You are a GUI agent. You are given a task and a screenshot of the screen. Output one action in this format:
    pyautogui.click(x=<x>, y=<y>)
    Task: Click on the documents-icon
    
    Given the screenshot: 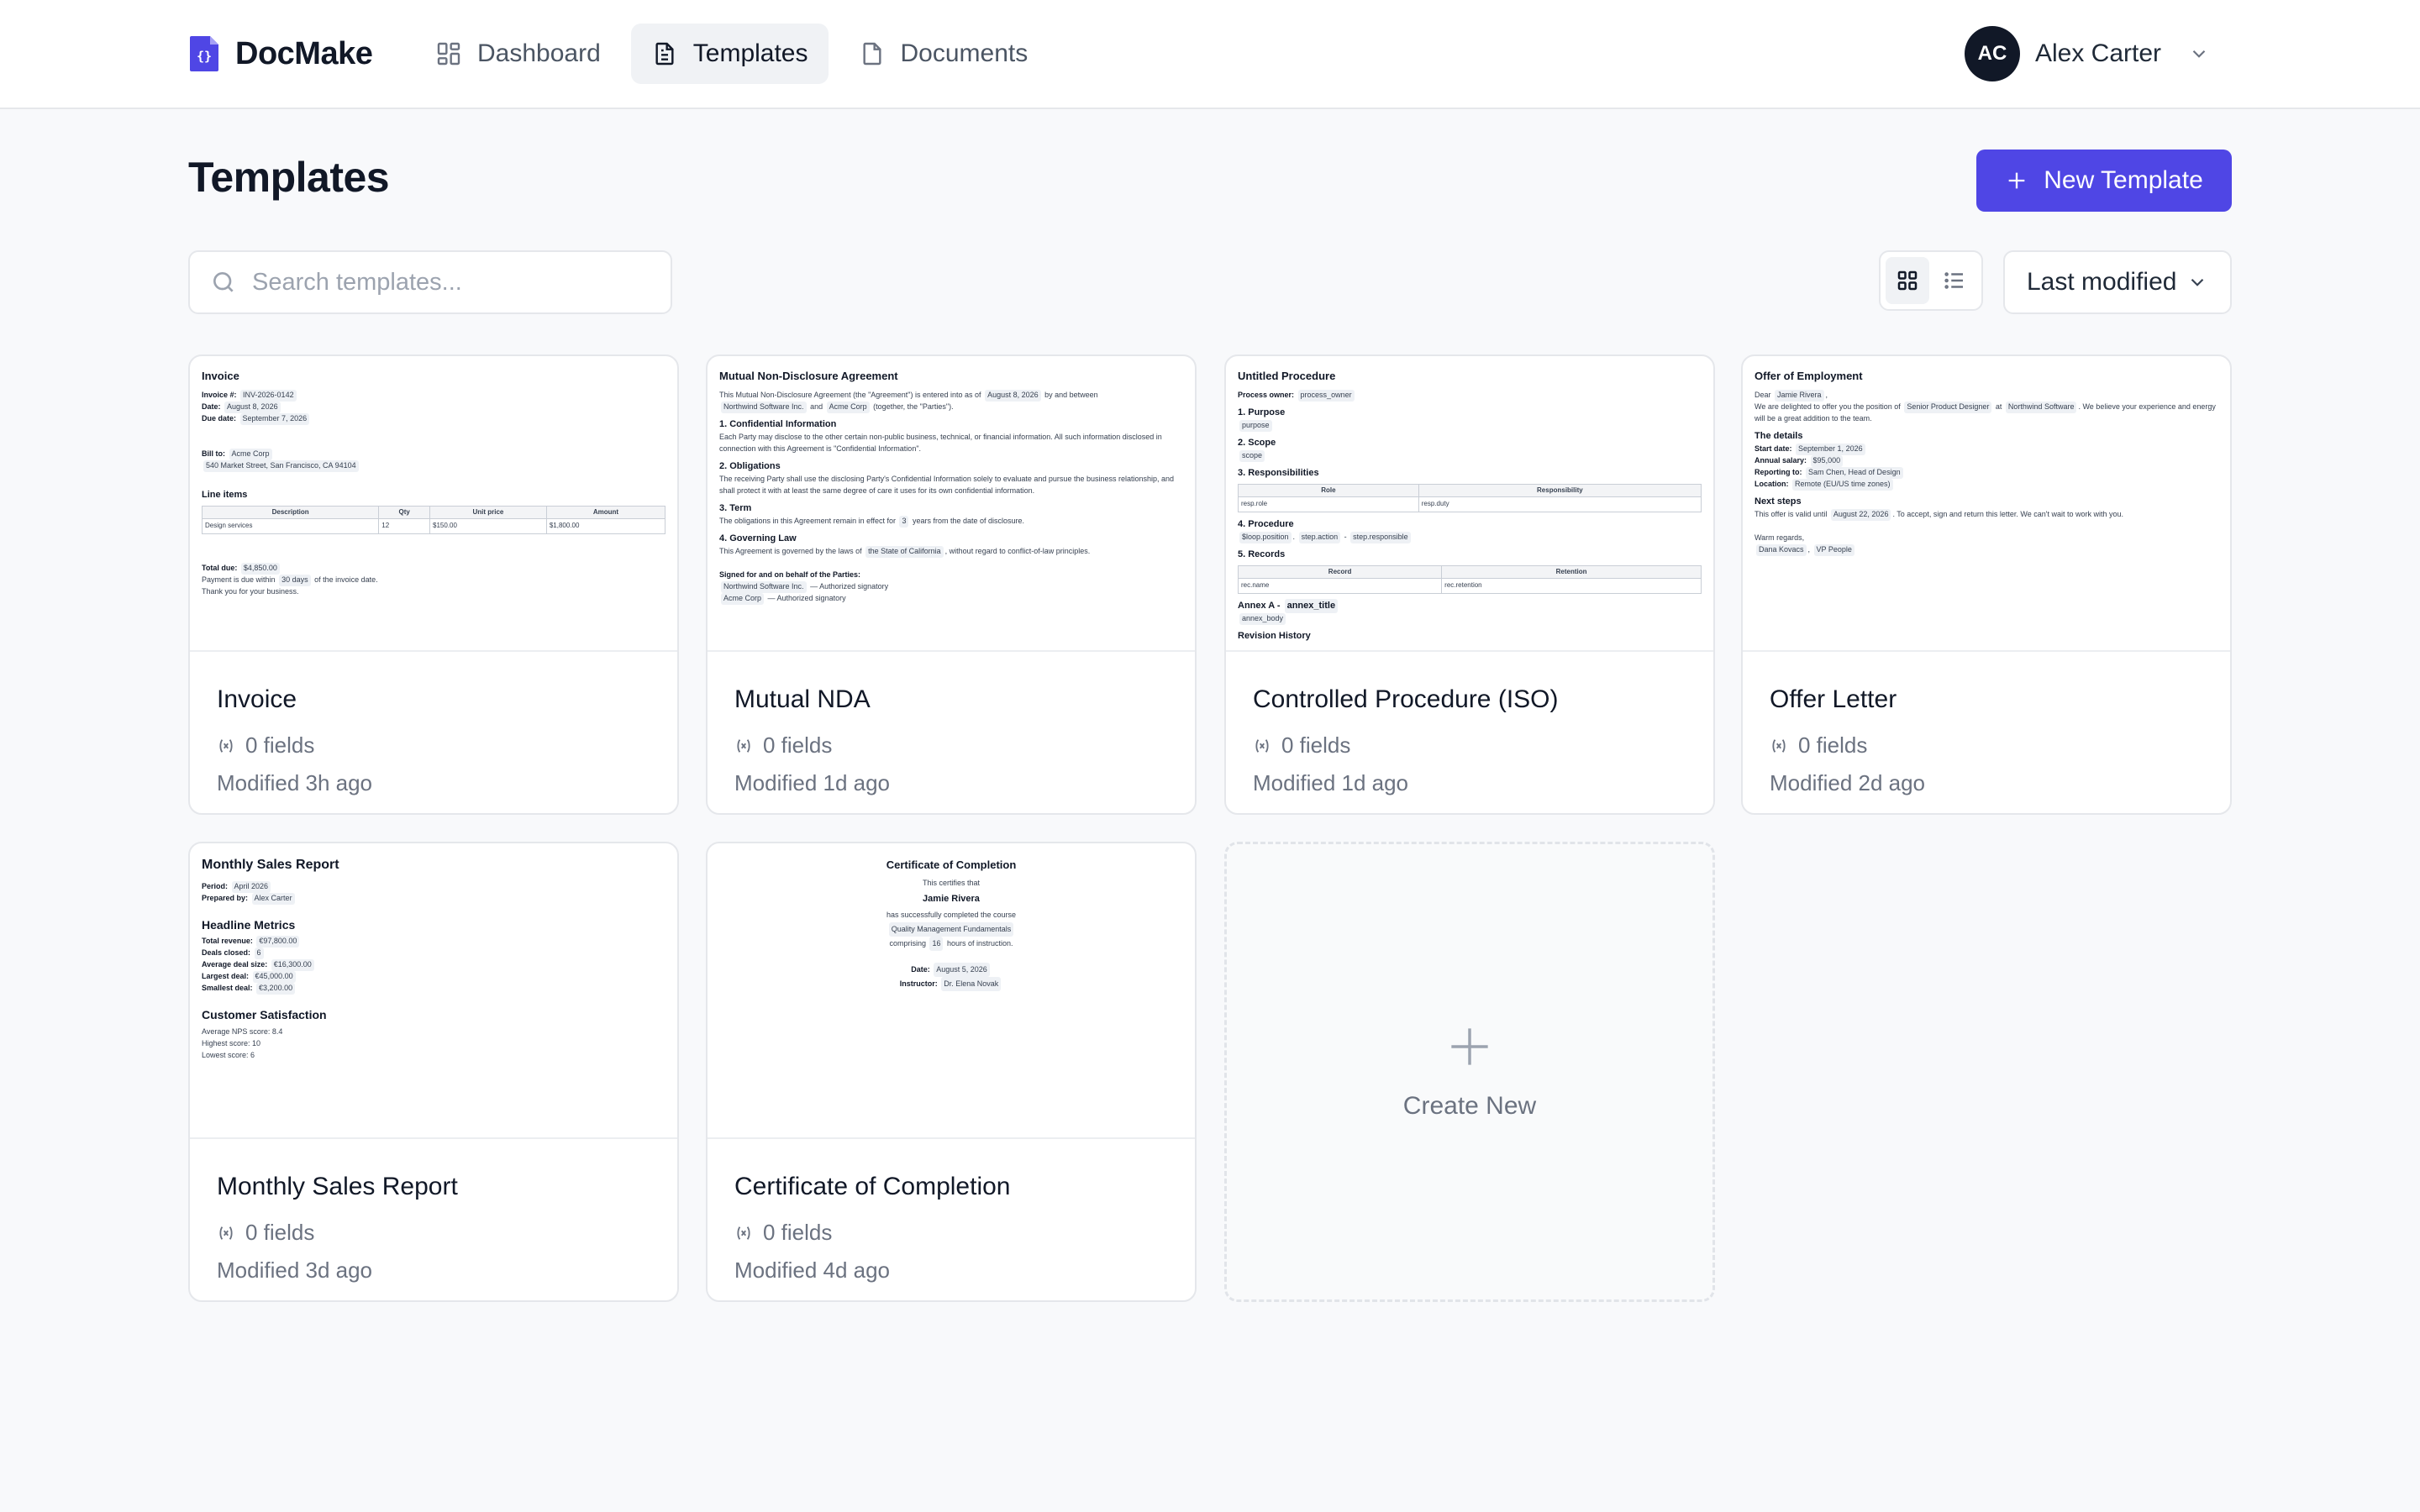 What is the action you would take?
    pyautogui.click(x=871, y=54)
    